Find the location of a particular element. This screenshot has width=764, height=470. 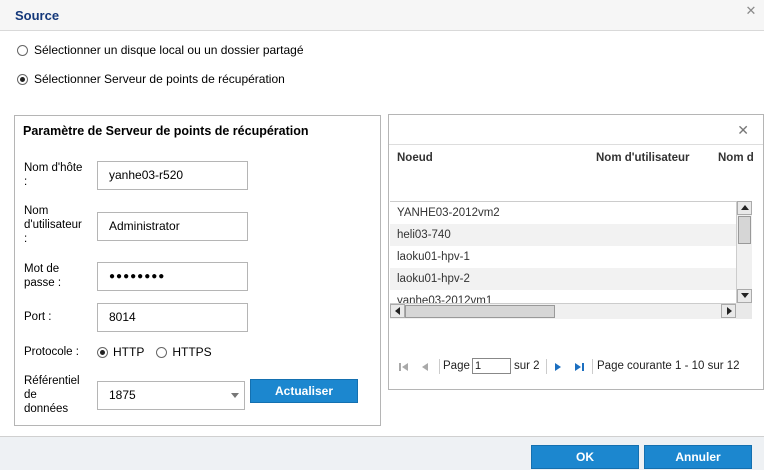

username-label-line: Nom is located at coordinates (36, 211).